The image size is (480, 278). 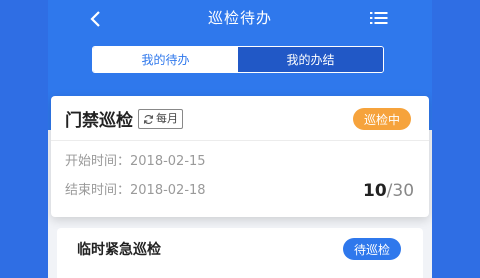 What do you see at coordinates (167, 118) in the screenshot?
I see `frequency-label: 每月` at bounding box center [167, 118].